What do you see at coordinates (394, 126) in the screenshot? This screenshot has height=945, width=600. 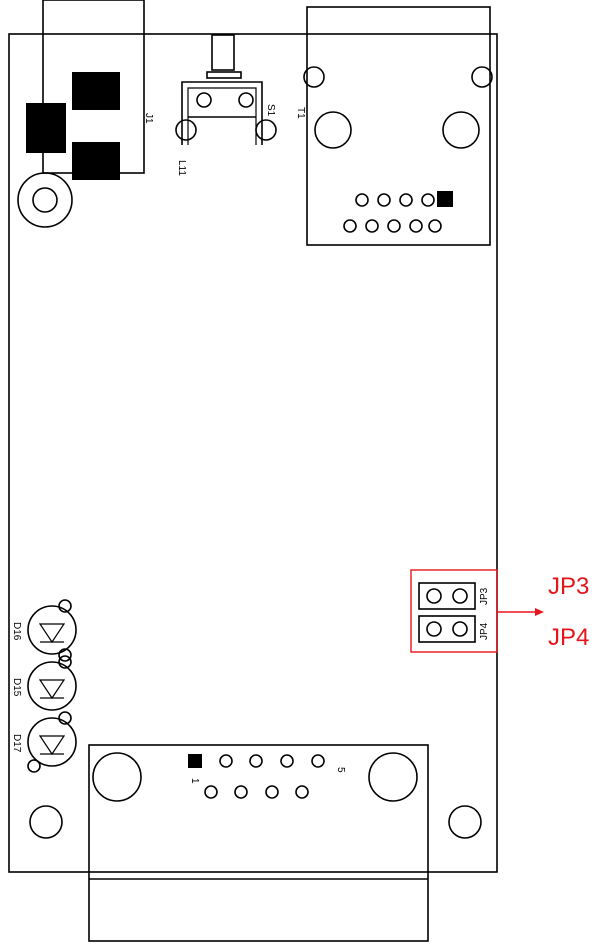 I see `t1-rj45-connector: T1` at bounding box center [394, 126].